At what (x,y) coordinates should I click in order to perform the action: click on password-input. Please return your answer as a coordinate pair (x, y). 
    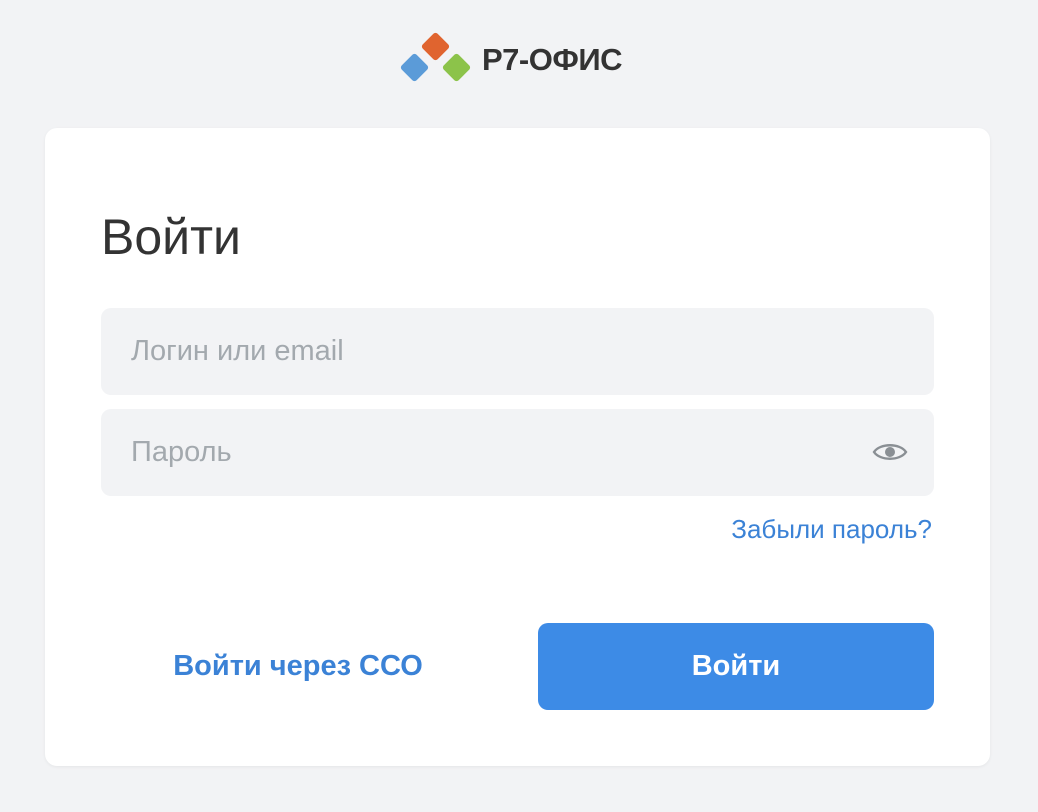
    Looking at the image, I should click on (517, 452).